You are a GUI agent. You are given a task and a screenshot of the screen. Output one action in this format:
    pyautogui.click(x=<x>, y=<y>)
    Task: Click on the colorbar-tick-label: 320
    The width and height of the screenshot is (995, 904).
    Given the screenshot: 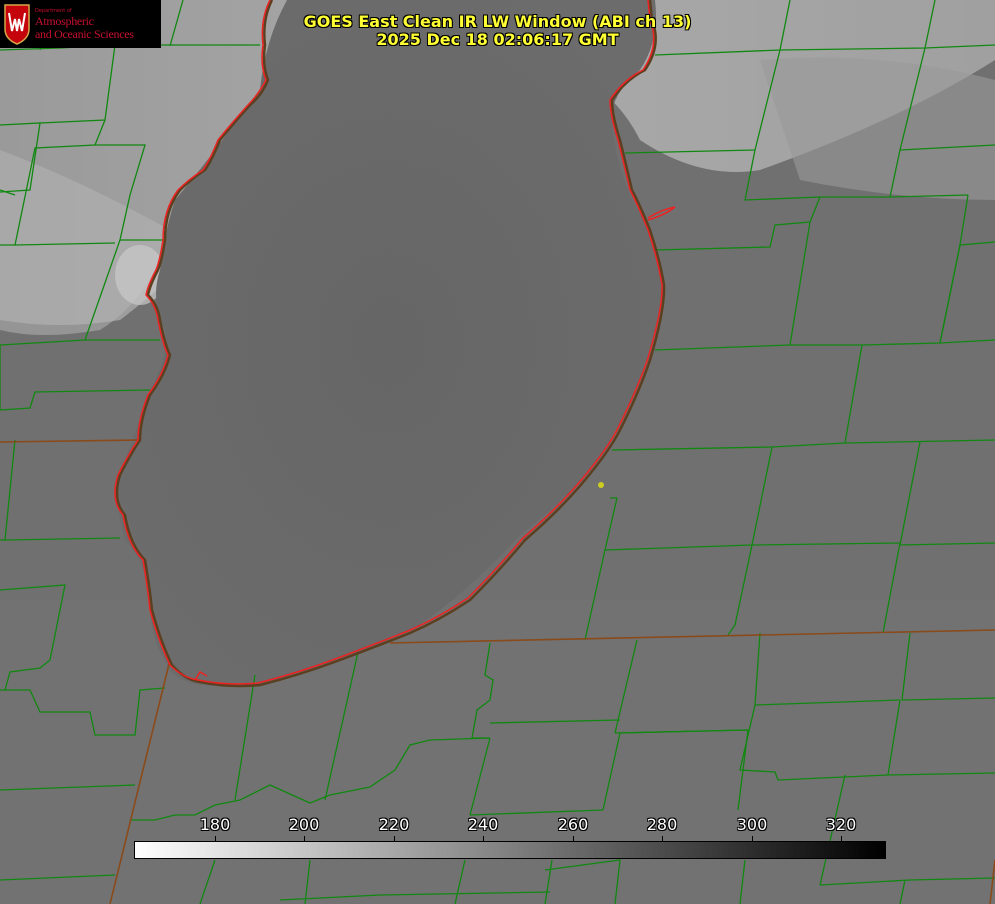 What is the action you would take?
    pyautogui.click(x=841, y=824)
    